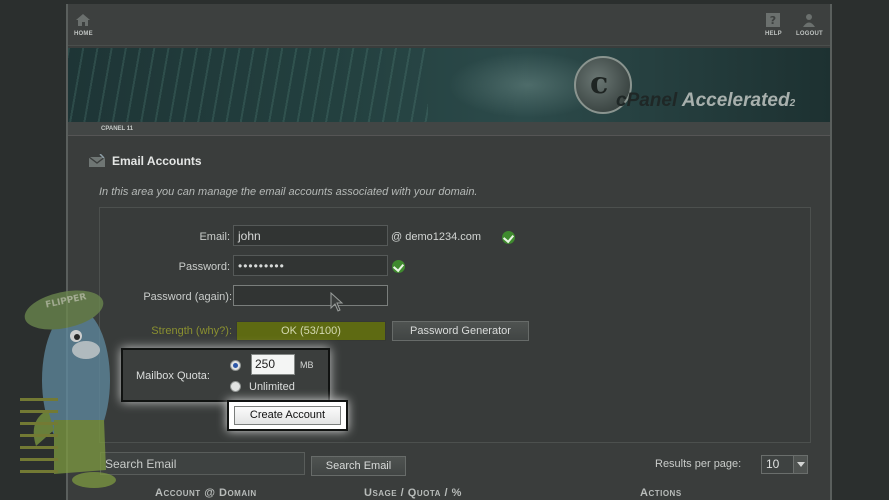  Describe the element at coordinates (83, 20) in the screenshot. I see `home-icon` at that location.